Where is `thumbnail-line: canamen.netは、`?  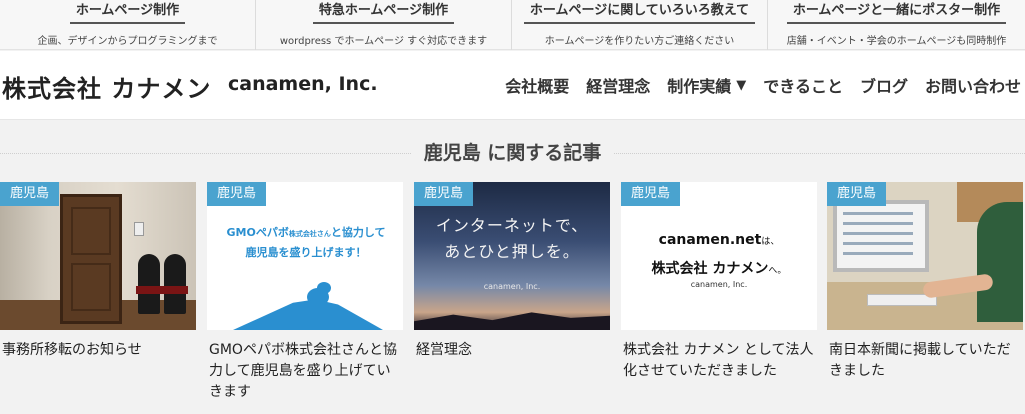 thumbnail-line: canamen.netは、 is located at coordinates (719, 240).